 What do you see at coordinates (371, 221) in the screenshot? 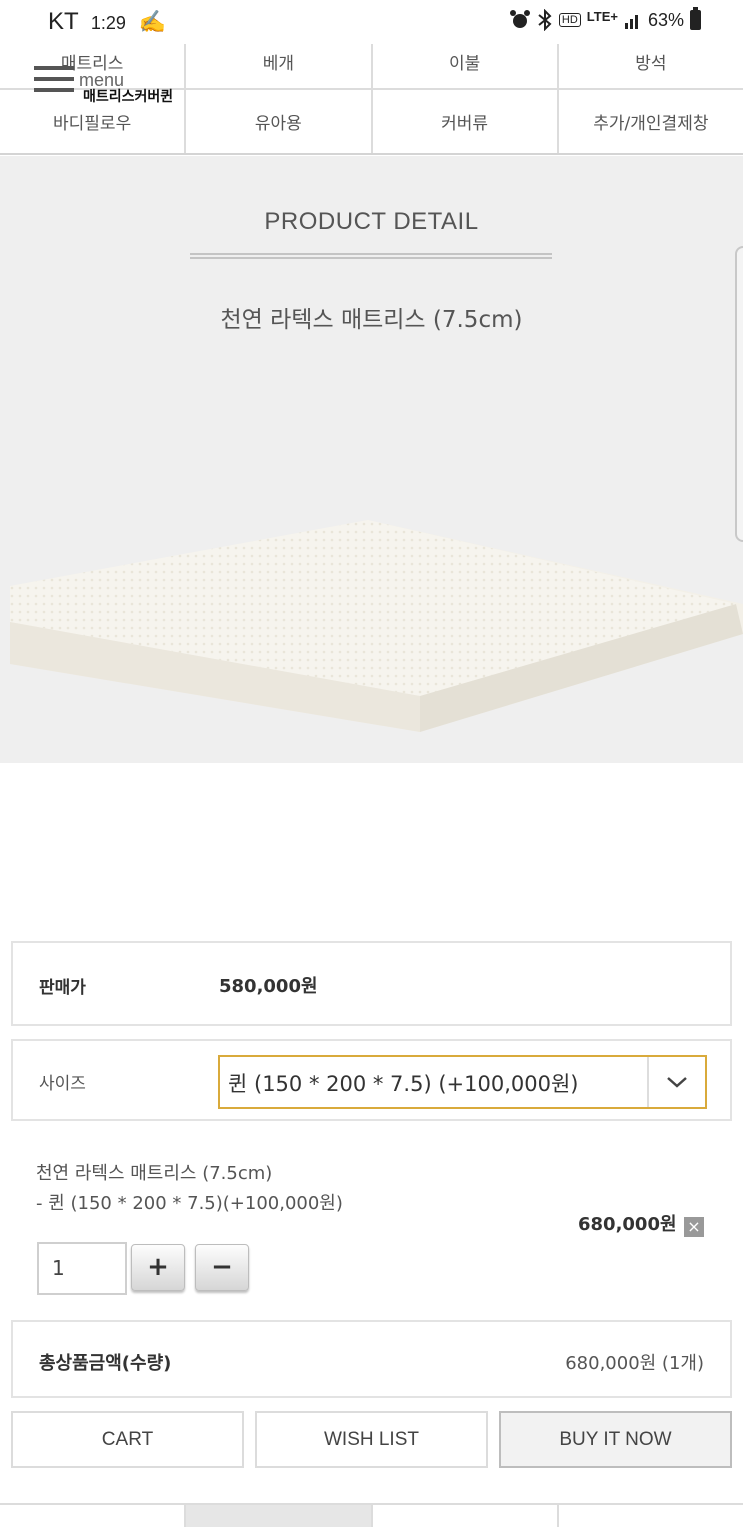
I see `section-title: PRODUCT DETAIL` at bounding box center [371, 221].